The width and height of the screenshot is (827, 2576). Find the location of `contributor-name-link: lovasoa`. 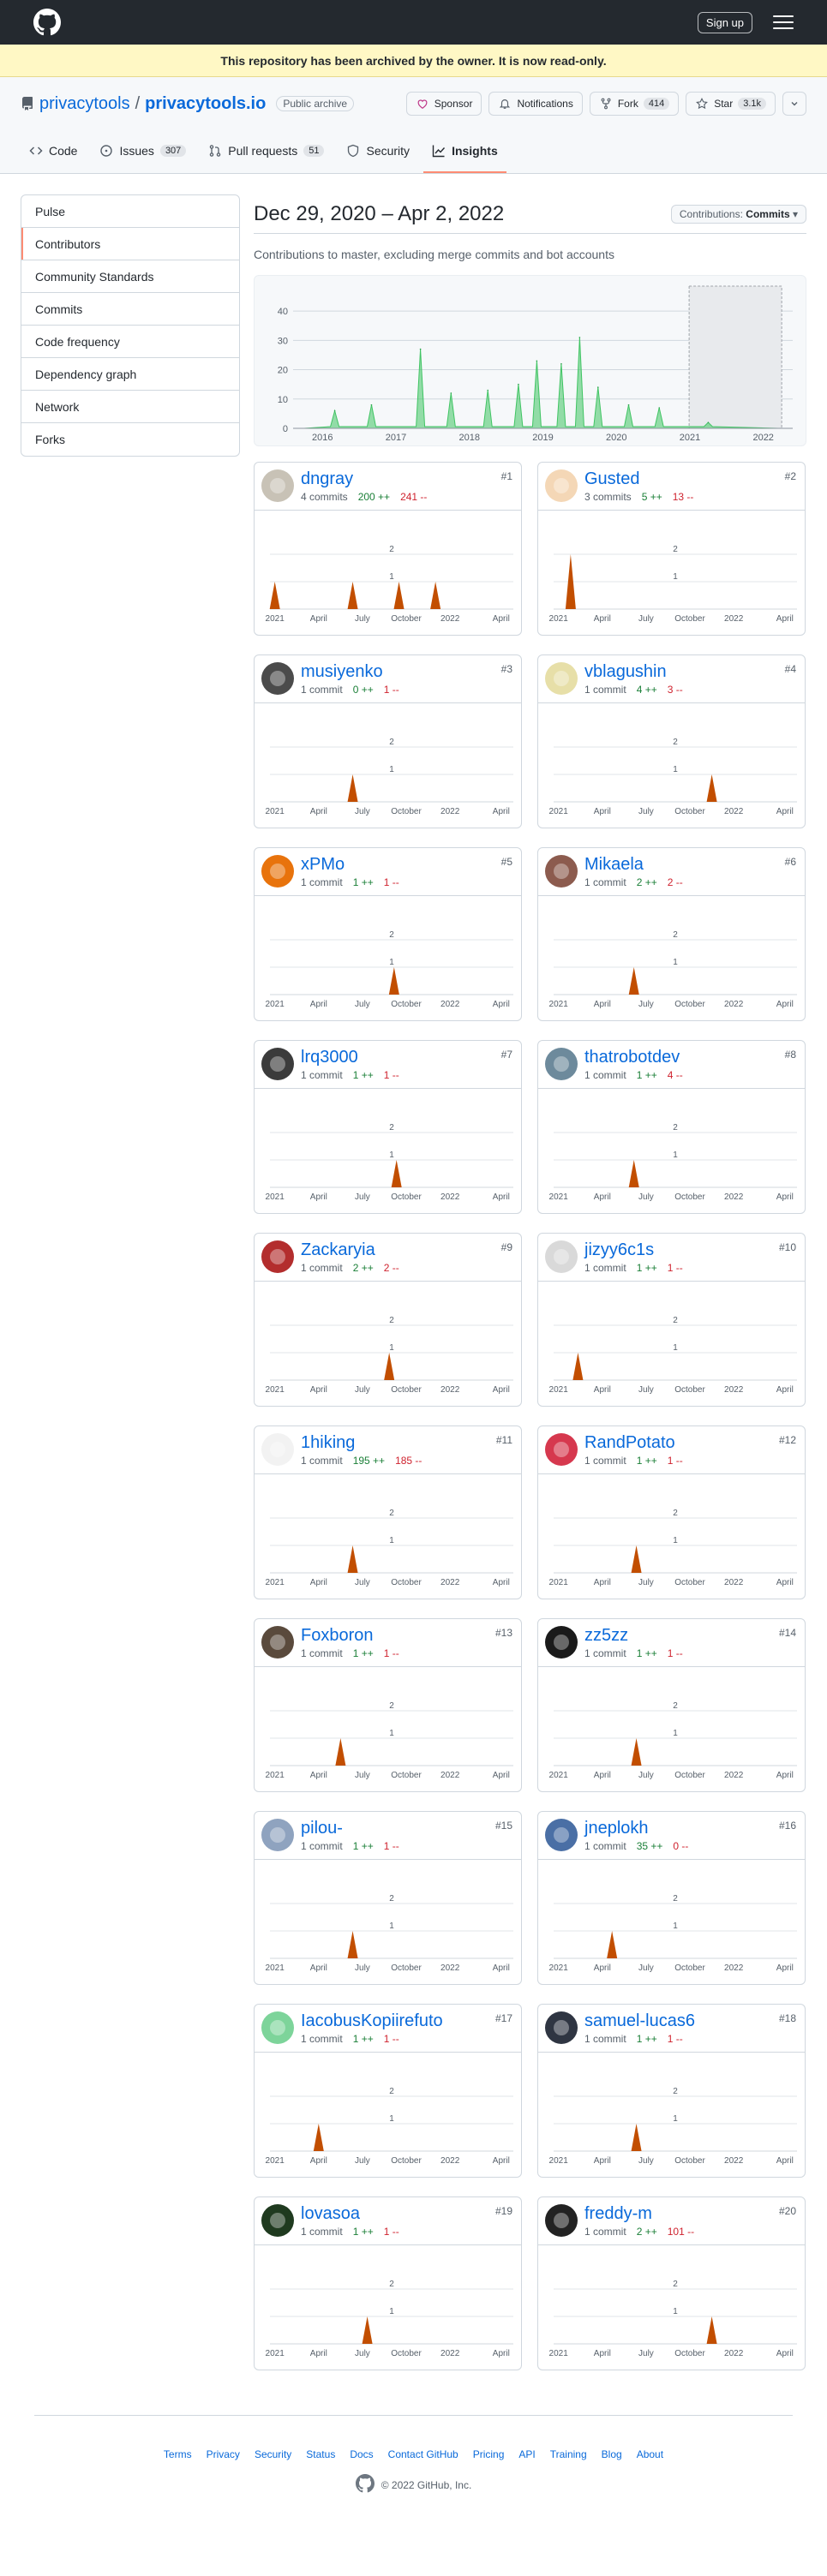

contributor-name-link: lovasoa is located at coordinates (331, 2214).